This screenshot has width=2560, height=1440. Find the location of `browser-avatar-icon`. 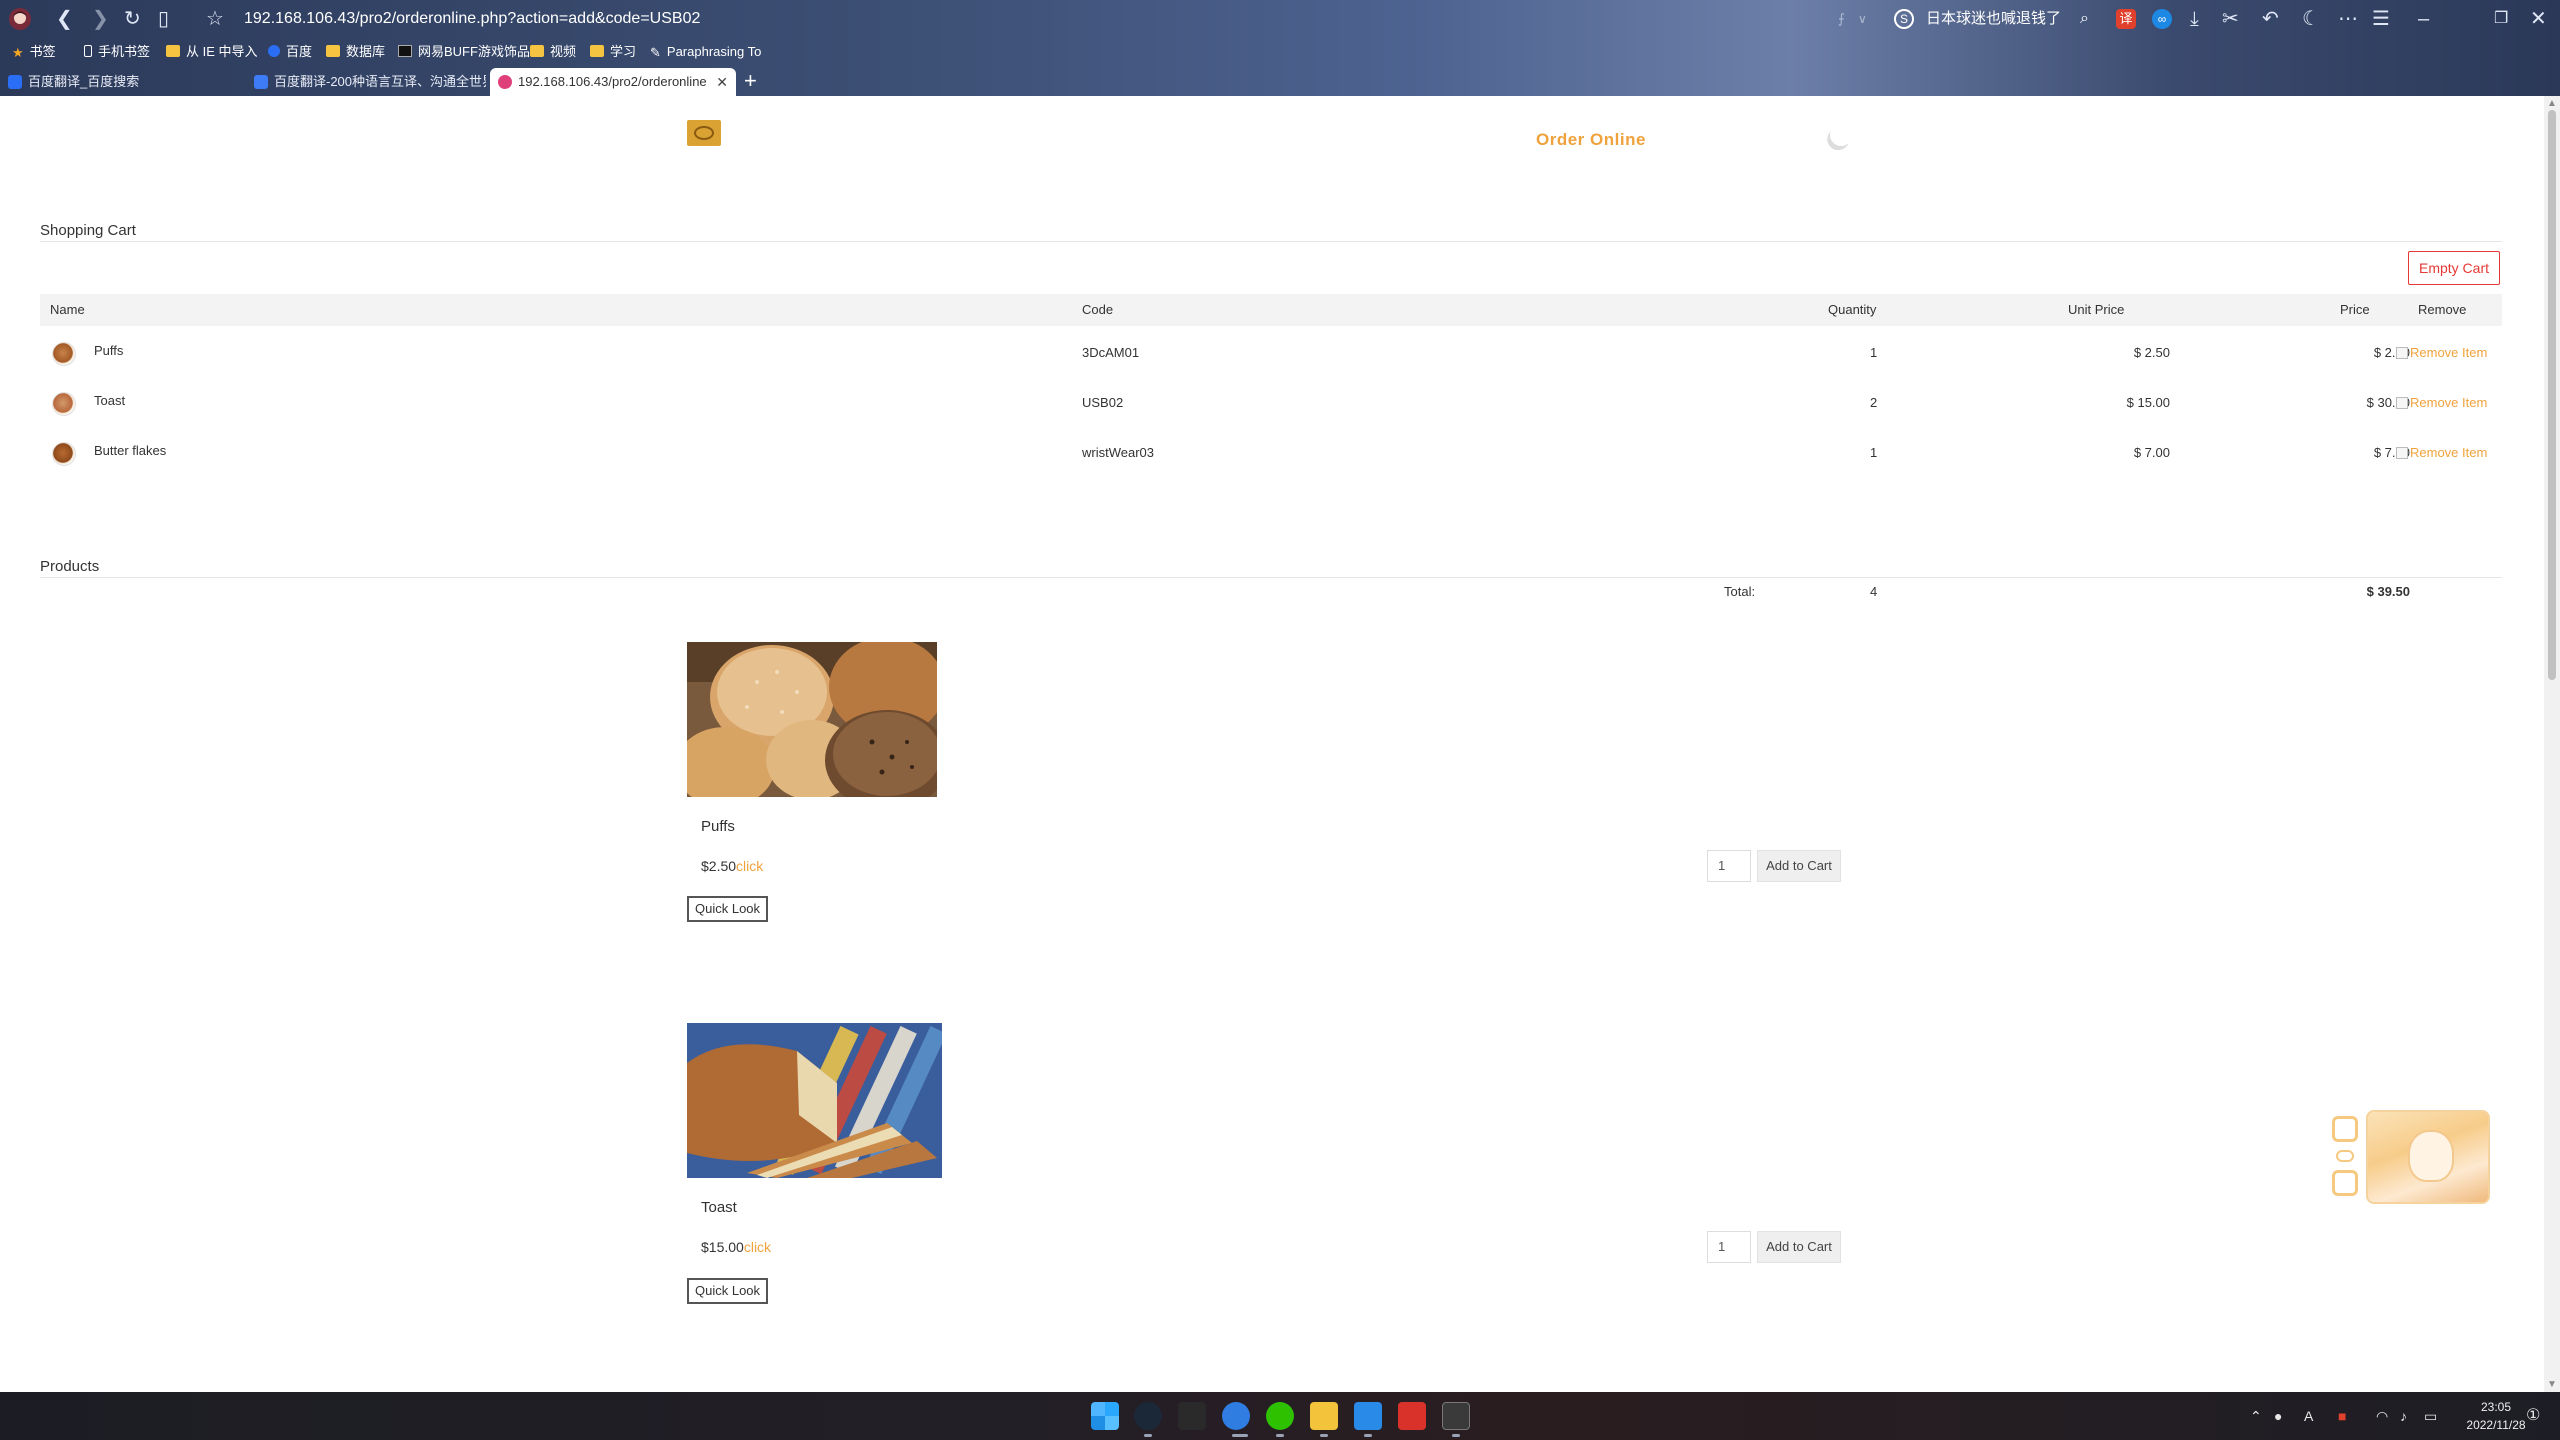

browser-avatar-icon is located at coordinates (20, 22).